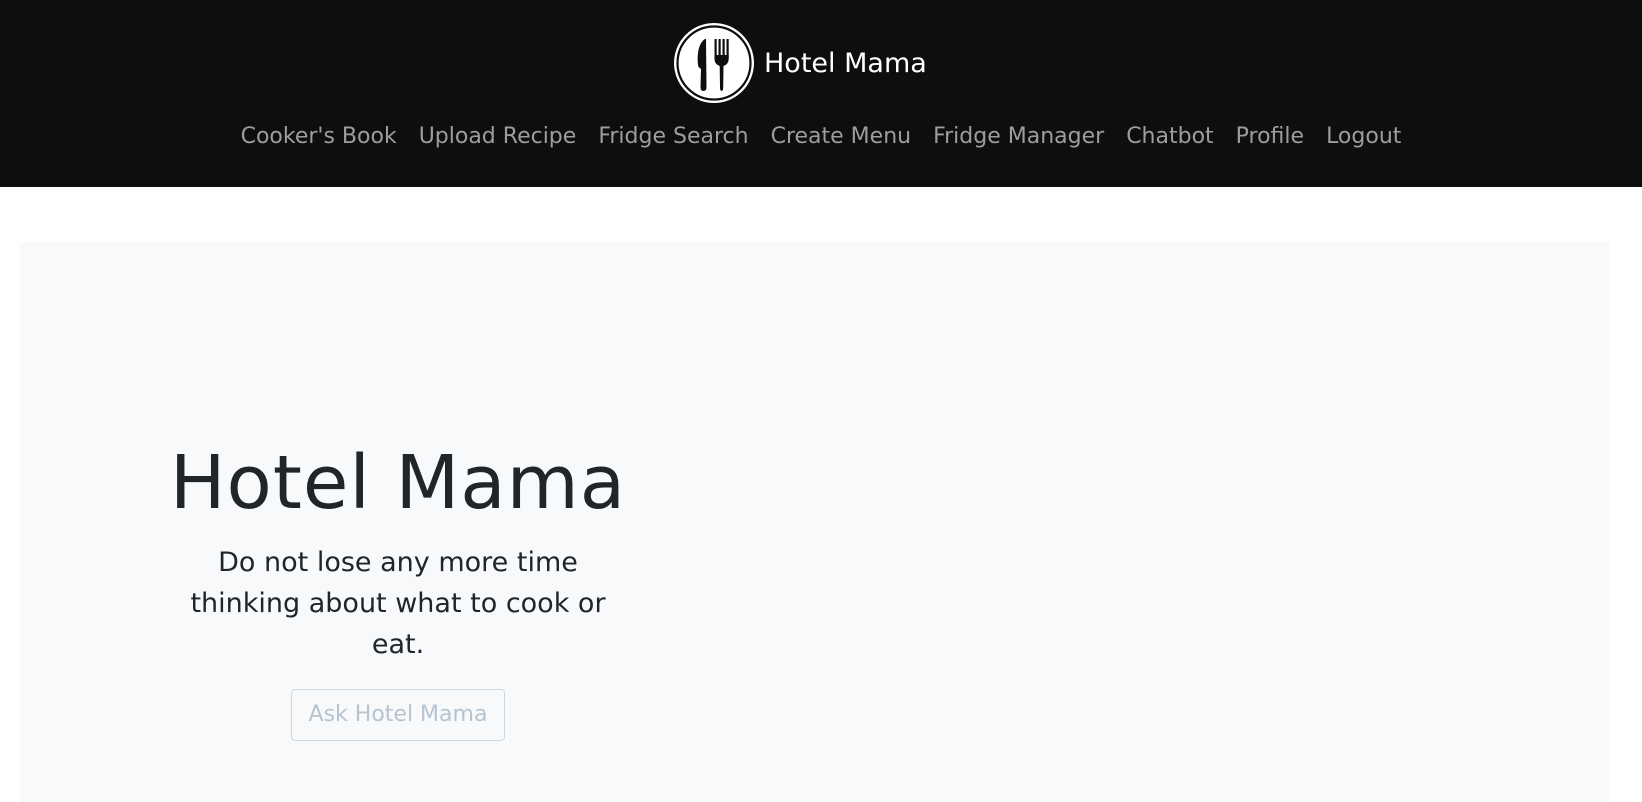 Image resolution: width=1642 pixels, height=802 pixels. I want to click on nav-link-fridge-search: Fridge Search, so click(673, 137).